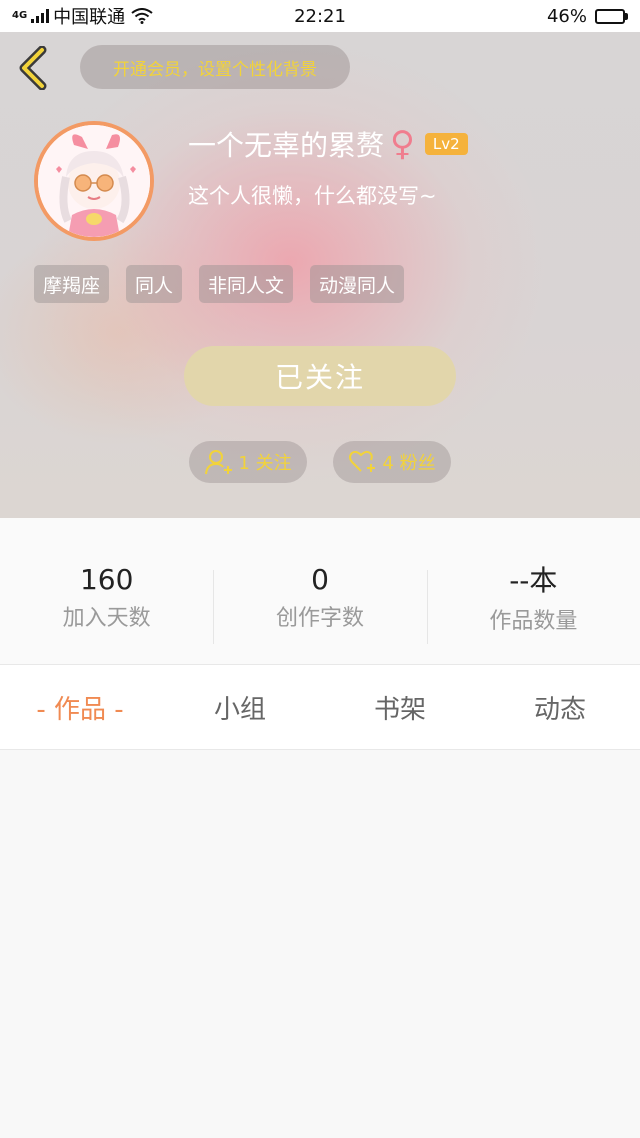  What do you see at coordinates (319, 618) in the screenshot?
I see `stat-label: 创作字数` at bounding box center [319, 618].